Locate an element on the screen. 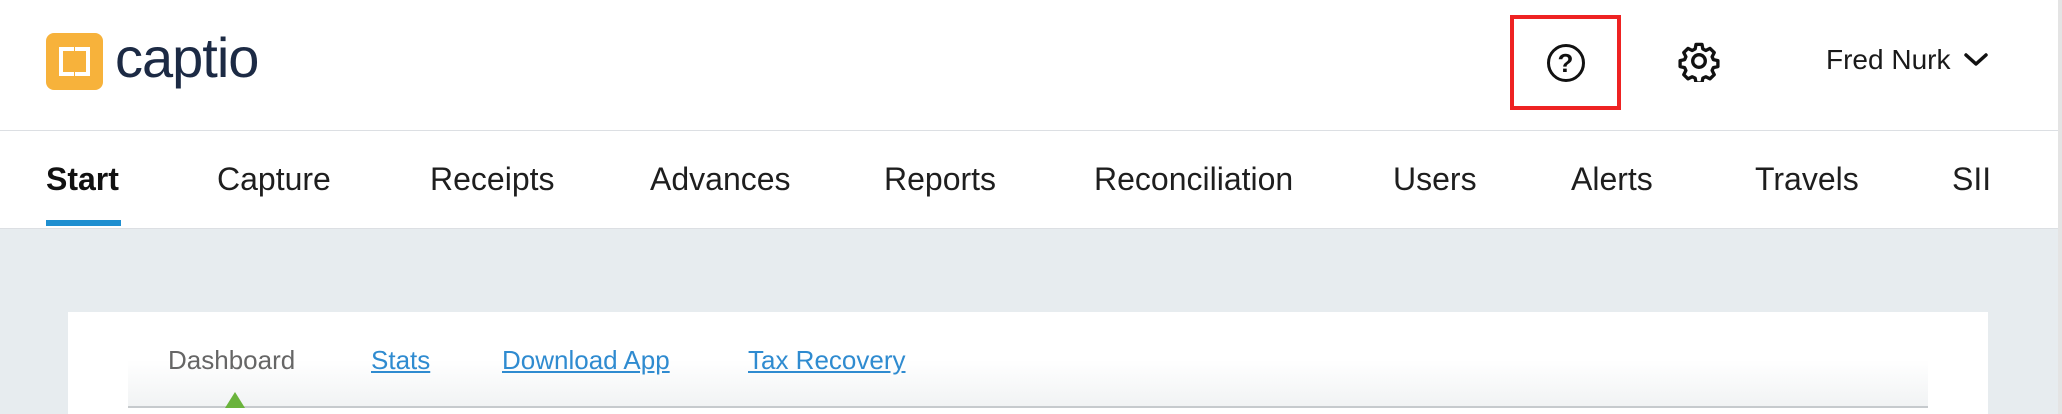  nav-item-start: Start is located at coordinates (82, 179).